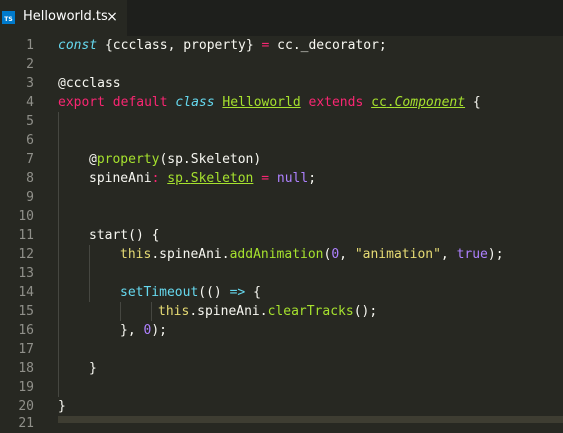  Describe the element at coordinates (195, 102) in the screenshot. I see `keyword-class: class` at that location.